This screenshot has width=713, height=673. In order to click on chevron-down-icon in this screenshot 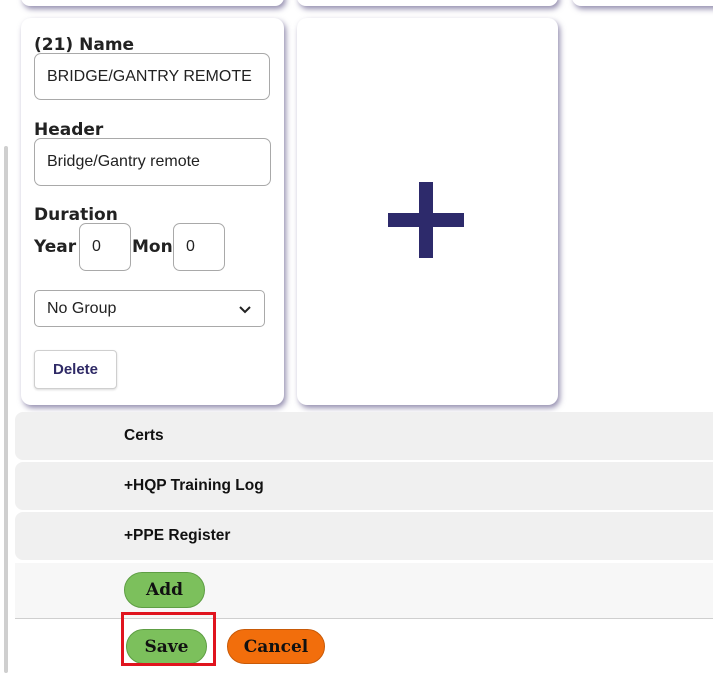, I will do `click(245, 309)`.